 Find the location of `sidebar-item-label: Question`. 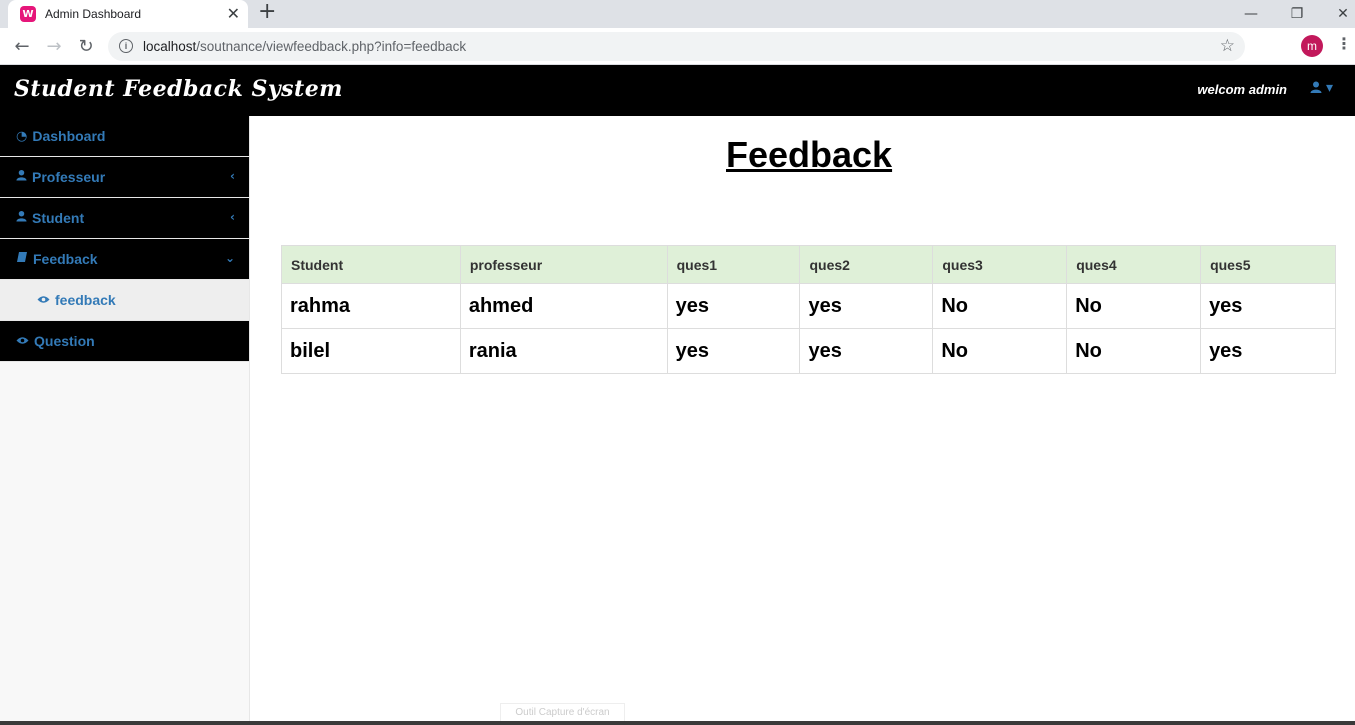

sidebar-item-label: Question is located at coordinates (64, 341).